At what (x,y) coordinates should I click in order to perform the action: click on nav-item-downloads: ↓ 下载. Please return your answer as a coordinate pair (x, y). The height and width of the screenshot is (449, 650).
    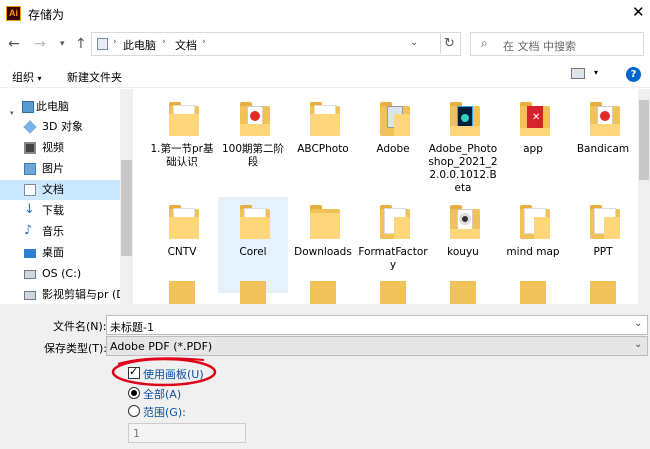
    Looking at the image, I should click on (60, 211).